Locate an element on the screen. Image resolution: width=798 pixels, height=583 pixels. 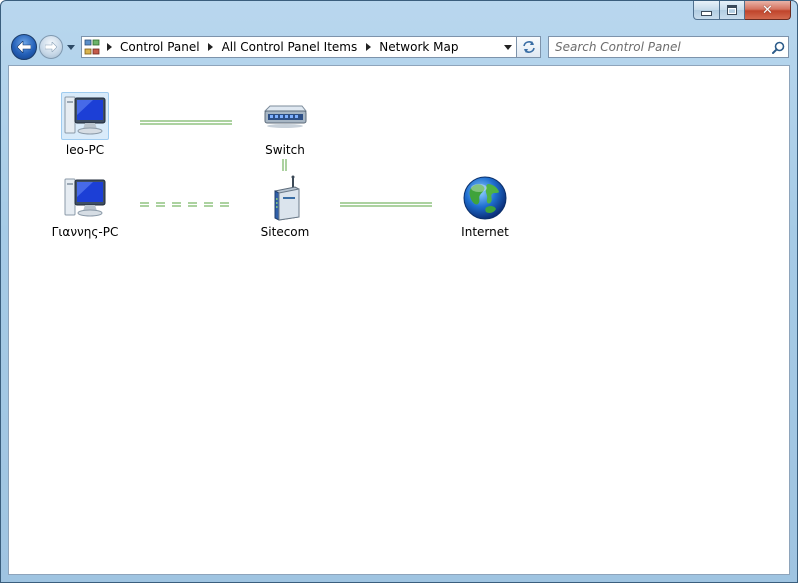
address-history-dropdown is located at coordinates (508, 47).